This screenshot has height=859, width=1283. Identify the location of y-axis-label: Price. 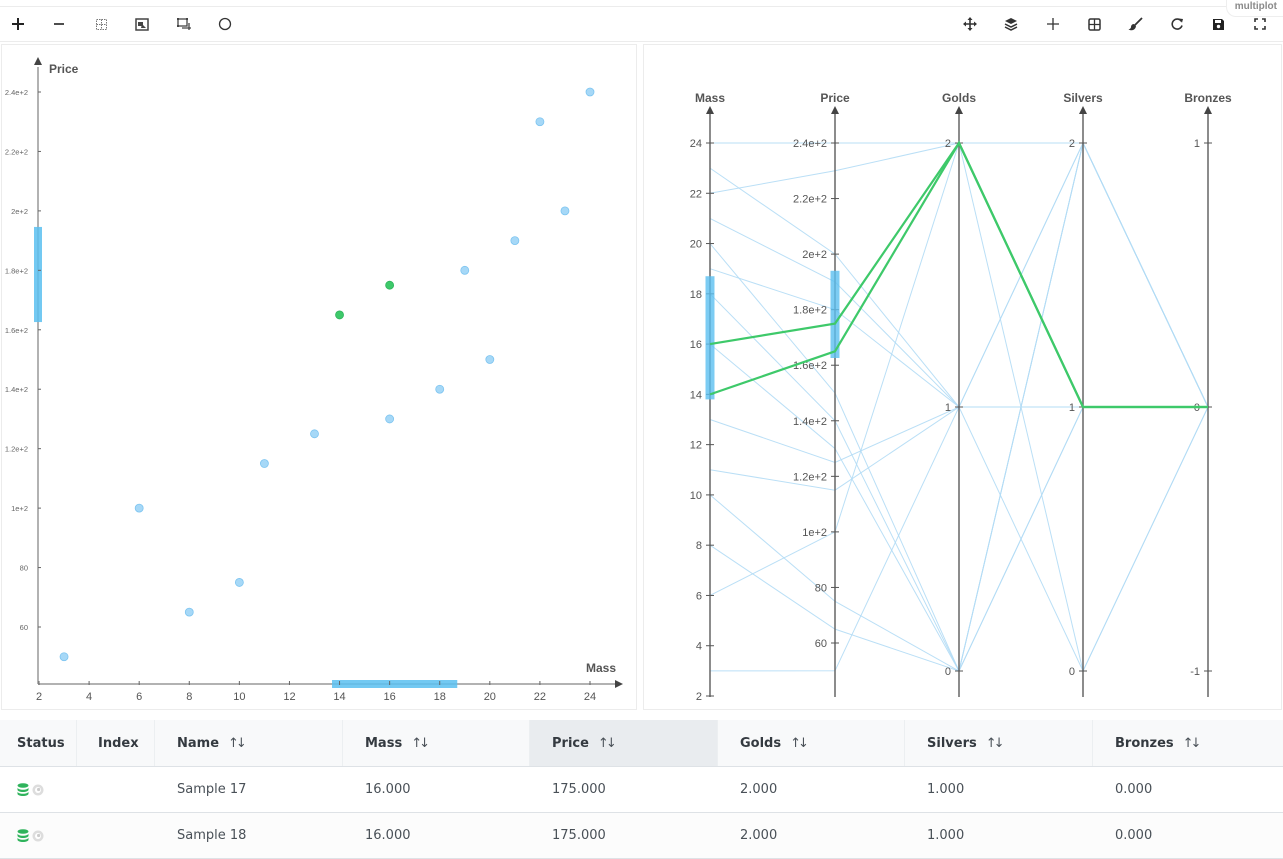
(64, 69).